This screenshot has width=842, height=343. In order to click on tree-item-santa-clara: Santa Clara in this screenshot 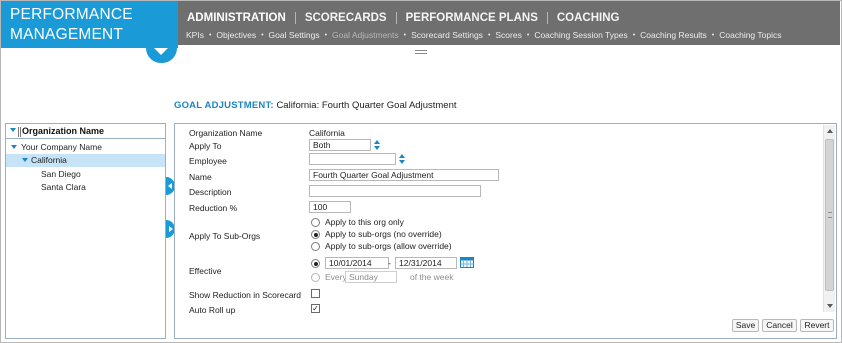, I will do `click(85, 187)`.